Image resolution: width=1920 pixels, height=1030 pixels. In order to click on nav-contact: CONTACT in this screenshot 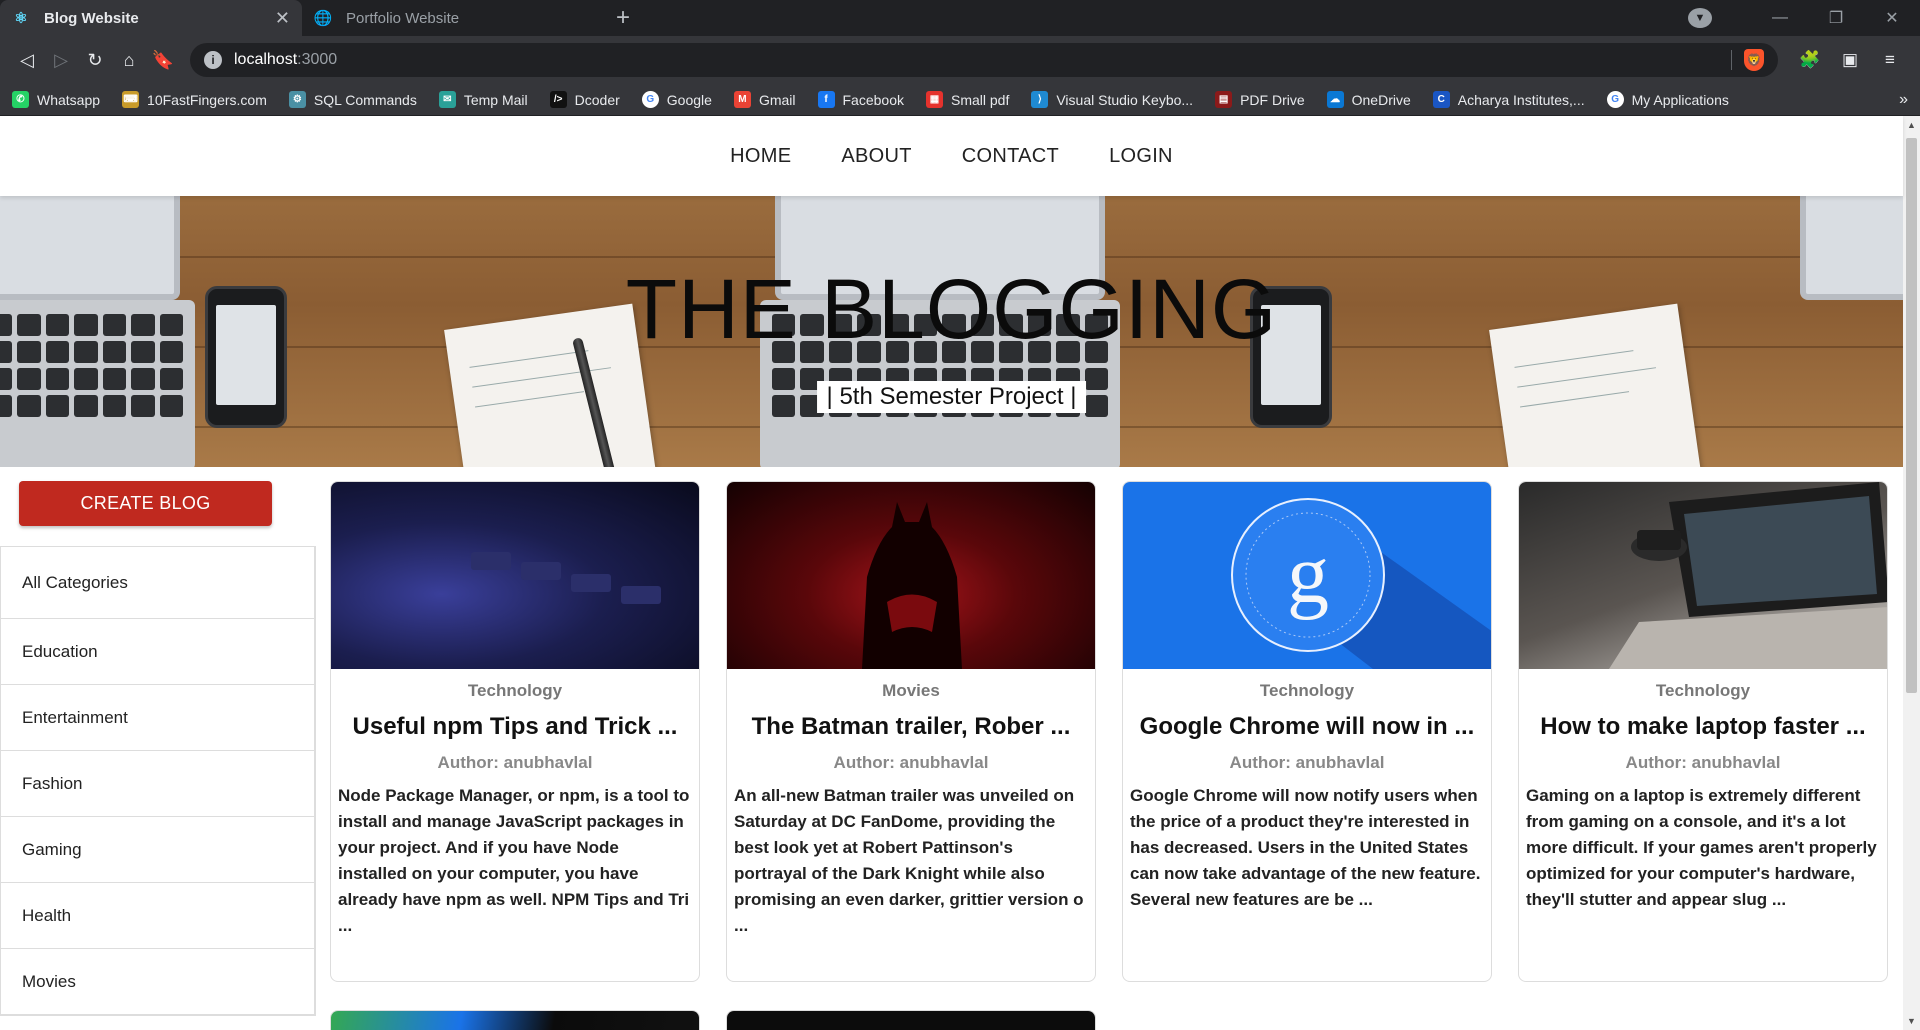, I will do `click(1010, 156)`.